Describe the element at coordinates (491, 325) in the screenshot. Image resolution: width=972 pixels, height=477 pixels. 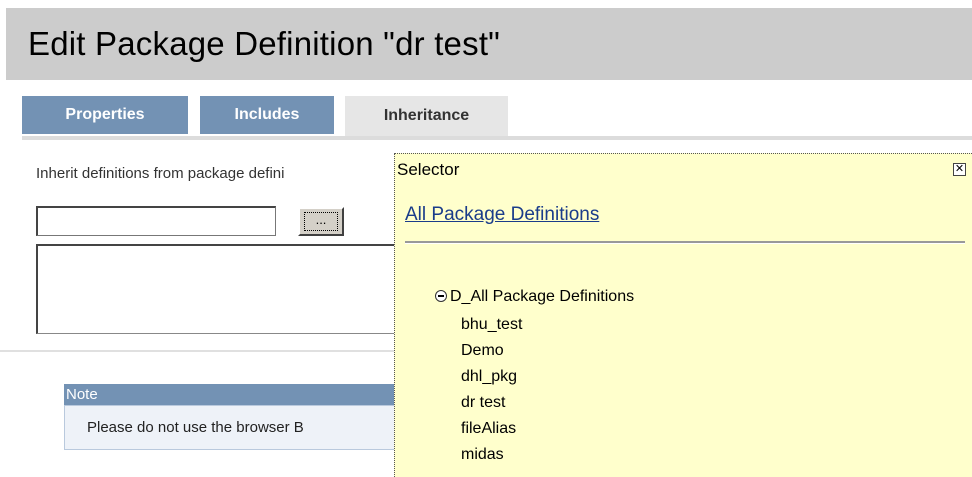
I see `tree-item: bhu_test` at that location.